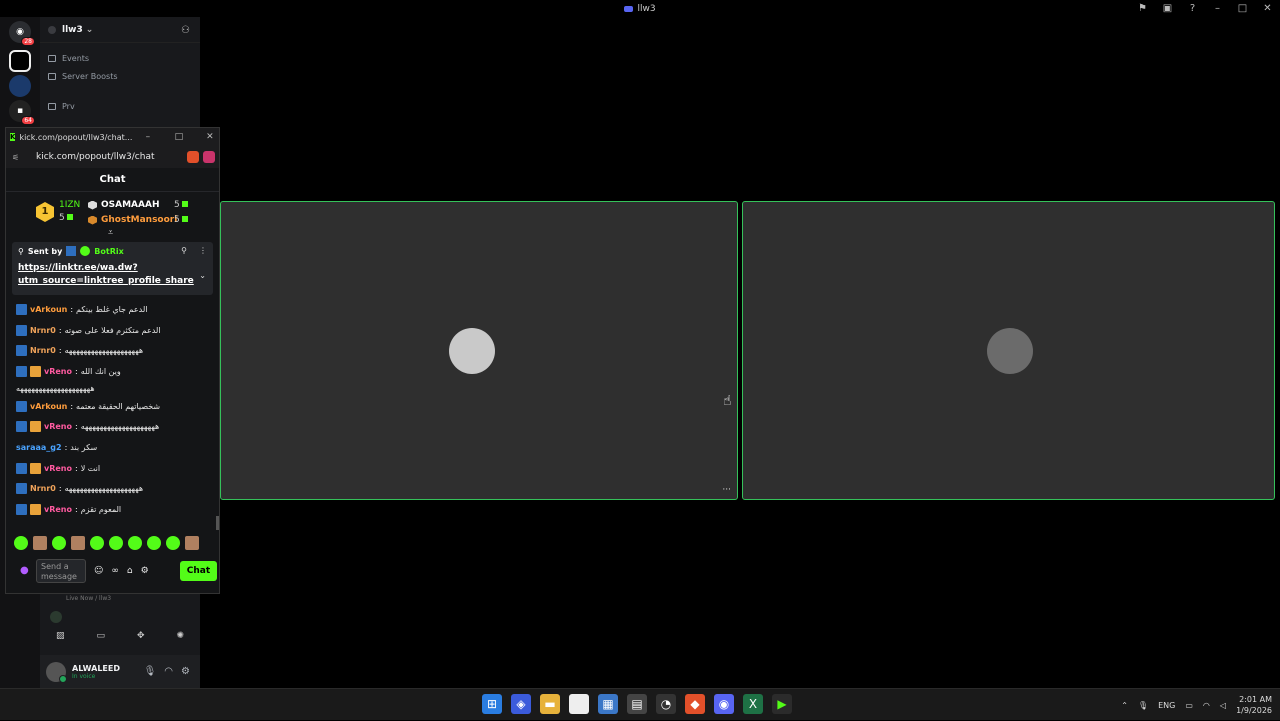 This screenshot has width=1280, height=721. Describe the element at coordinates (521, 704) in the screenshot. I see `copilot-icon: ◈` at that location.